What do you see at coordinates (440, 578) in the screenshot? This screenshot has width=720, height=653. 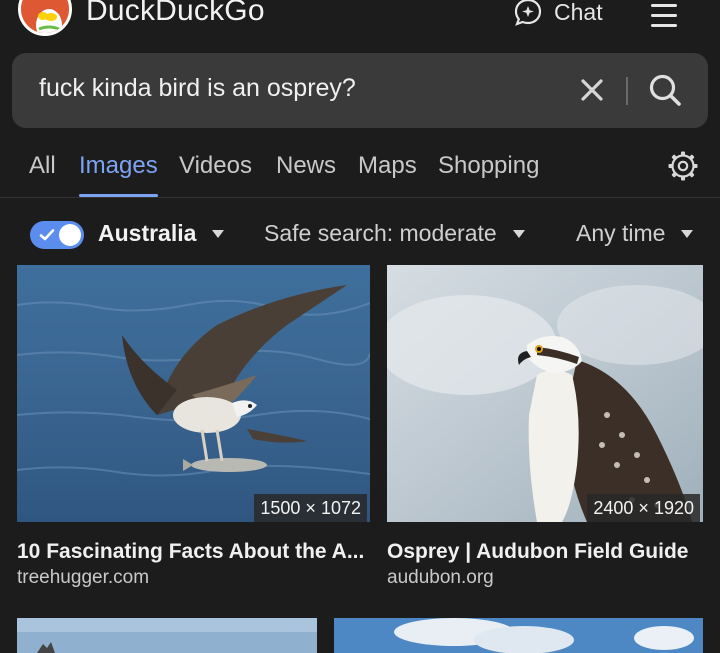 I see `result-source: audubon.org` at bounding box center [440, 578].